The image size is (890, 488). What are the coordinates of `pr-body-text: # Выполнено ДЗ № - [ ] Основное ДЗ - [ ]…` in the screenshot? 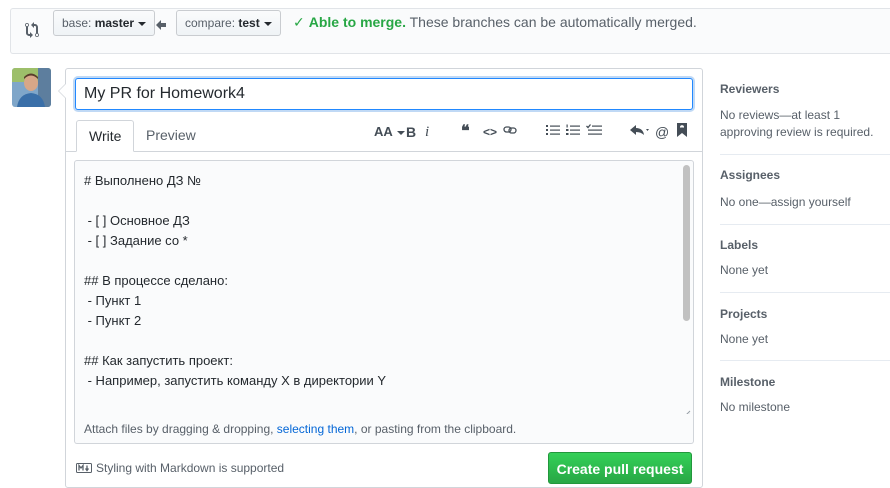 It's located at (235, 280).